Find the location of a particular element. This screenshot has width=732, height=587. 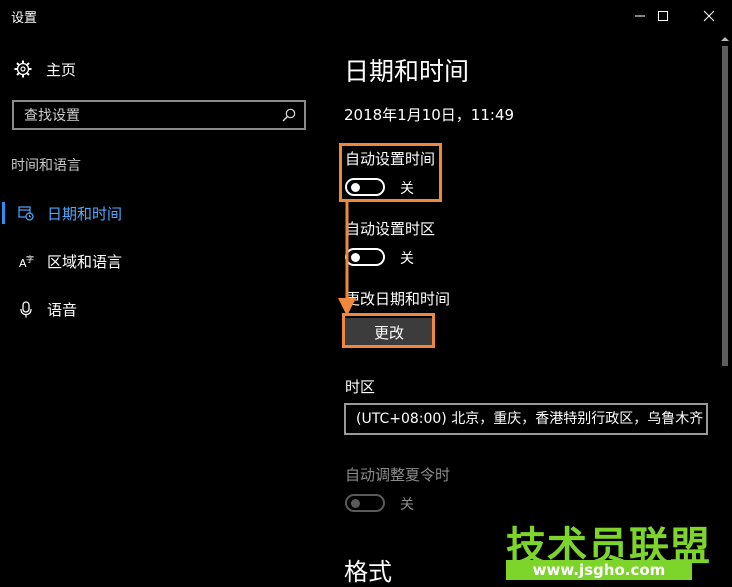

gear-icon is located at coordinates (23, 69).